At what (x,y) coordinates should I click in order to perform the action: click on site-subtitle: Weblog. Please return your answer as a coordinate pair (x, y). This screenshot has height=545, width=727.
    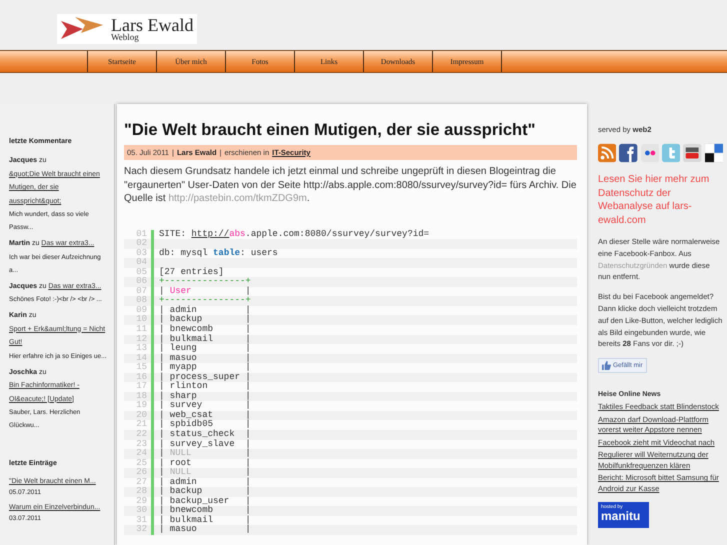
    Looking at the image, I should click on (125, 37).